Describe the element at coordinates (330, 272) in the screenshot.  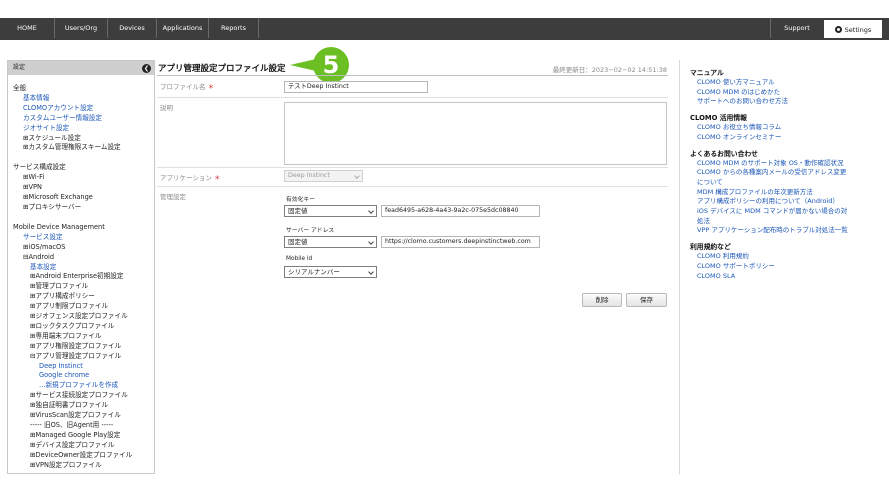
I see `config-type-select: シリアルナンバー` at that location.